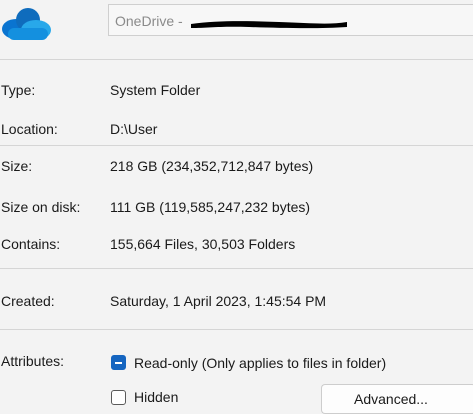 Image resolution: width=473 pixels, height=414 pixels. Describe the element at coordinates (33, 361) in the screenshot. I see `attributes-label: Attributes:` at that location.